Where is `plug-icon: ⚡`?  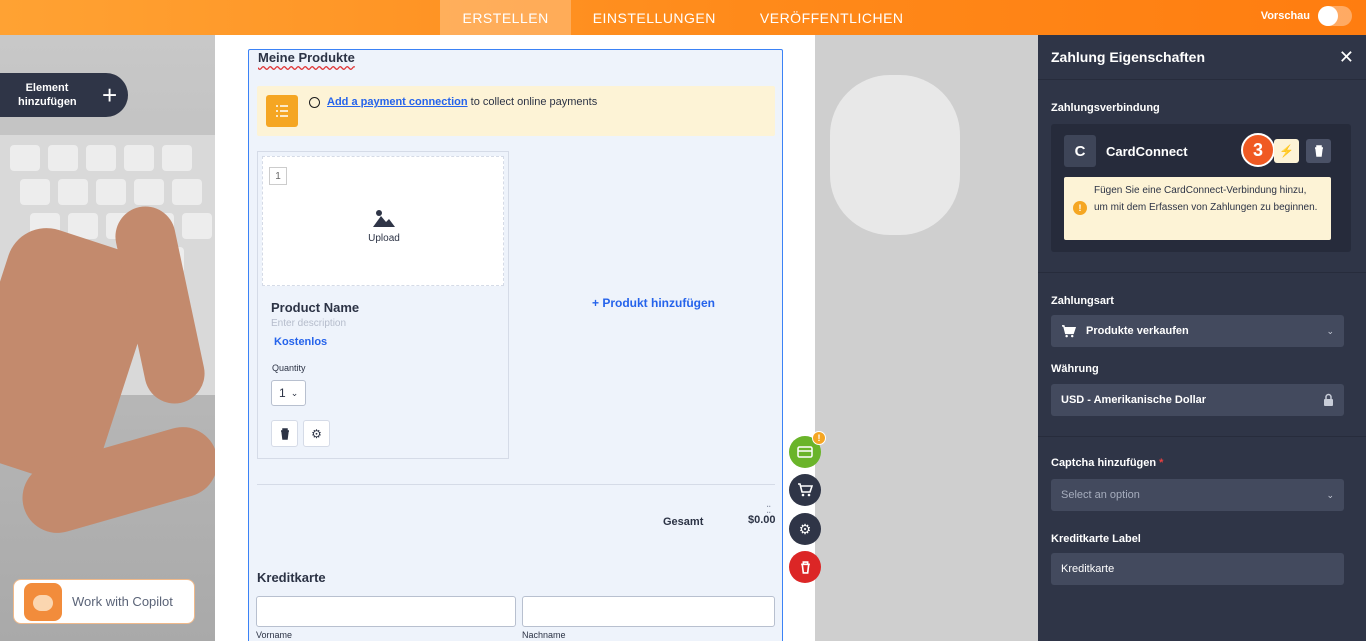
plug-icon: ⚡ is located at coordinates (1286, 151).